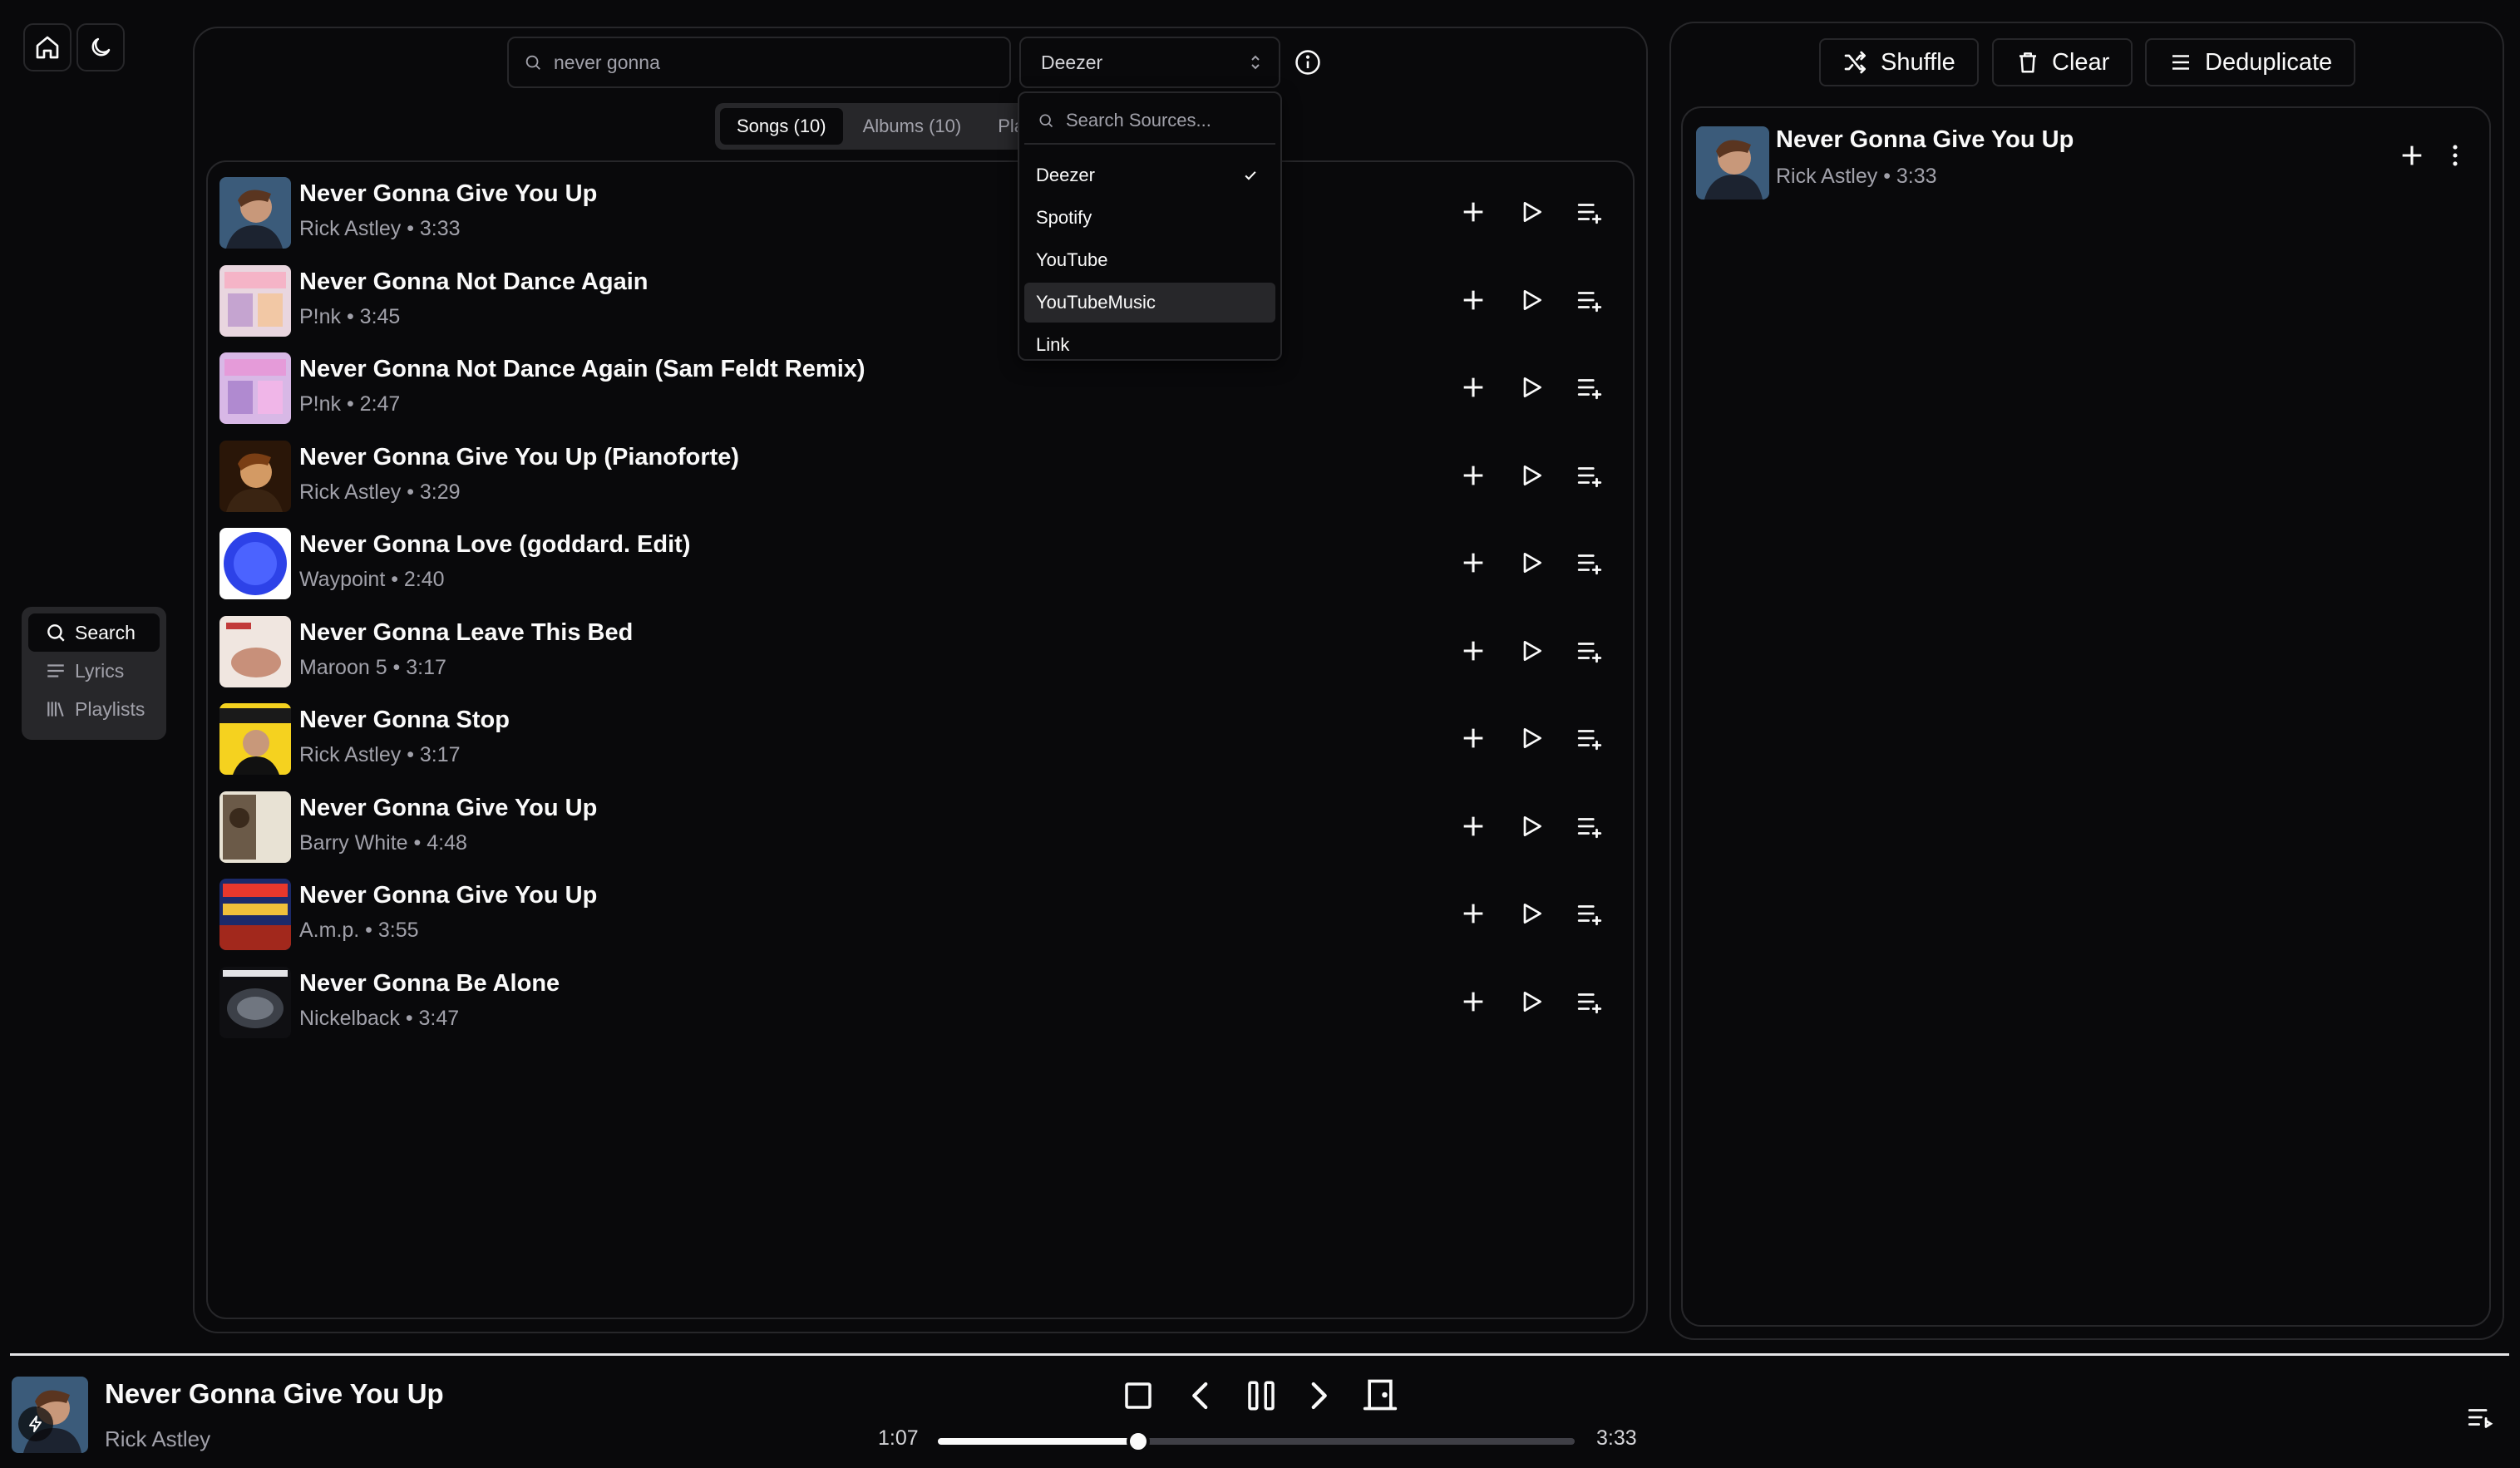 The image size is (2520, 1468). What do you see at coordinates (380, 228) in the screenshot?
I see `song-subtitle: Rick Astley • 3:33` at bounding box center [380, 228].